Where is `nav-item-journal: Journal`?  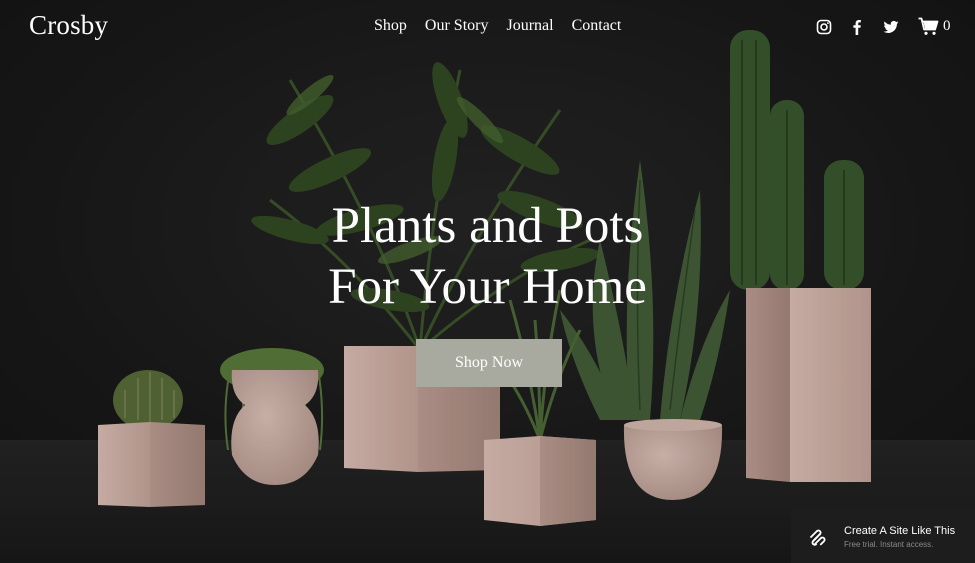
nav-item-journal: Journal is located at coordinates (529, 26).